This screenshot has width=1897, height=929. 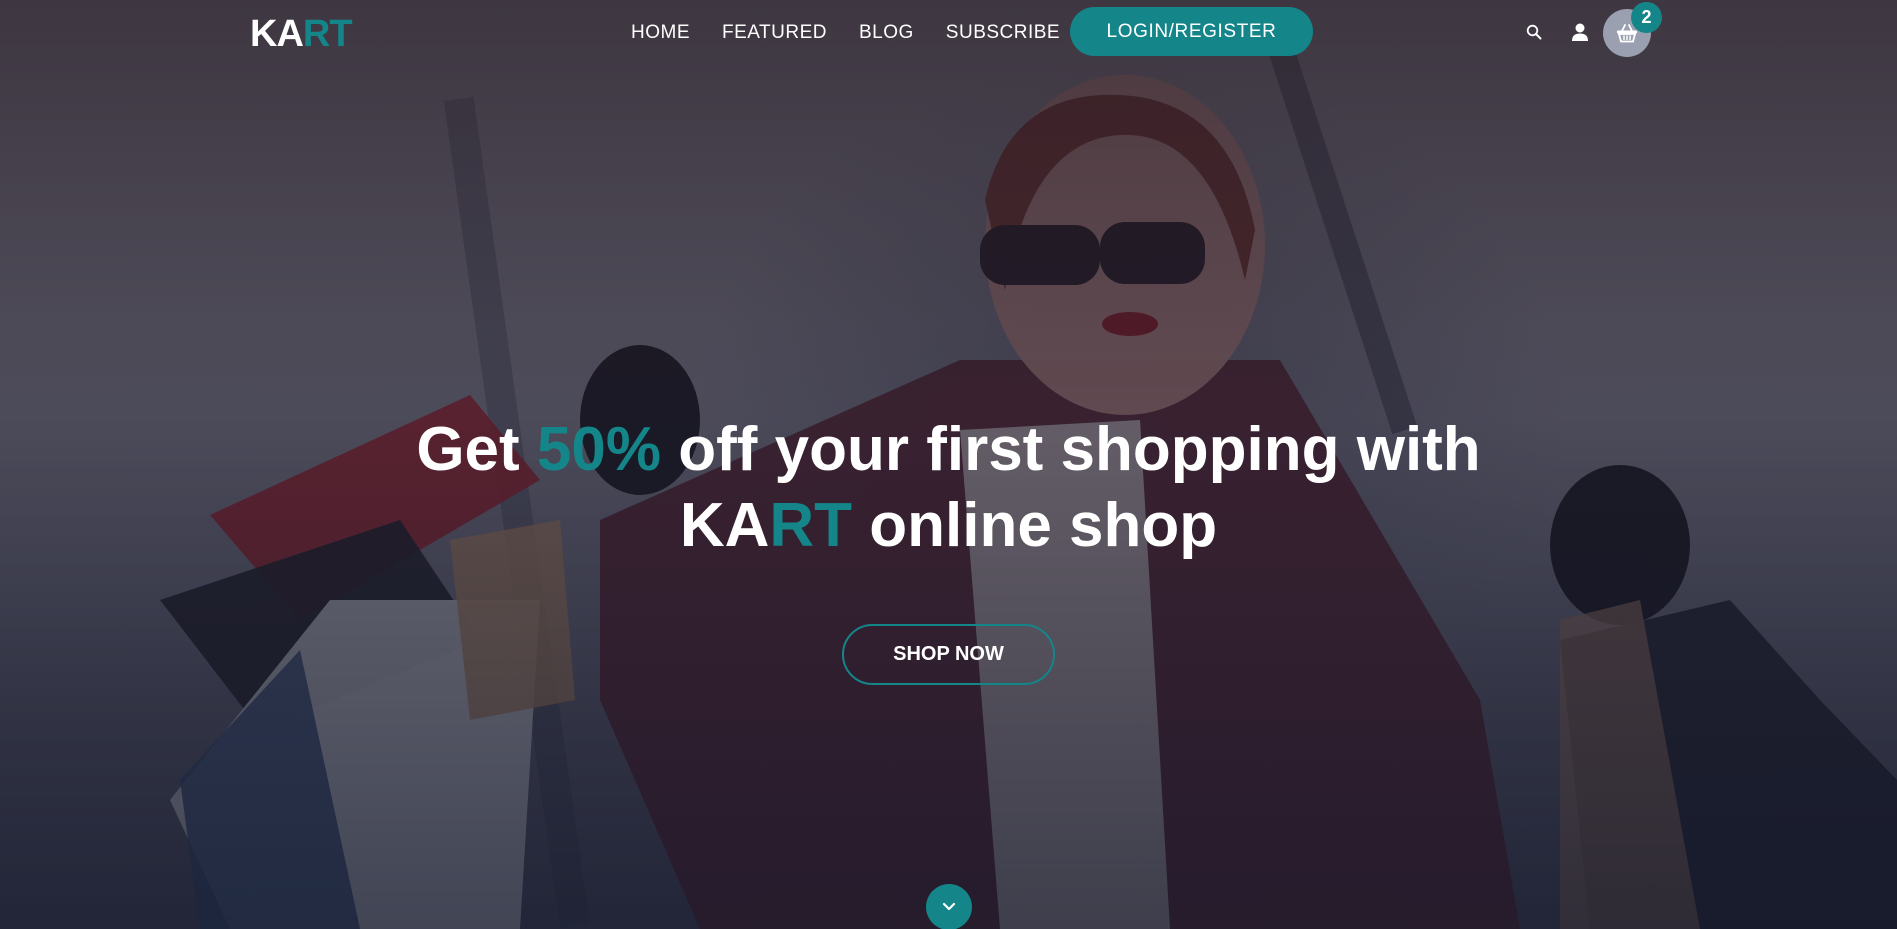 I want to click on search-icon, so click(x=1534, y=32).